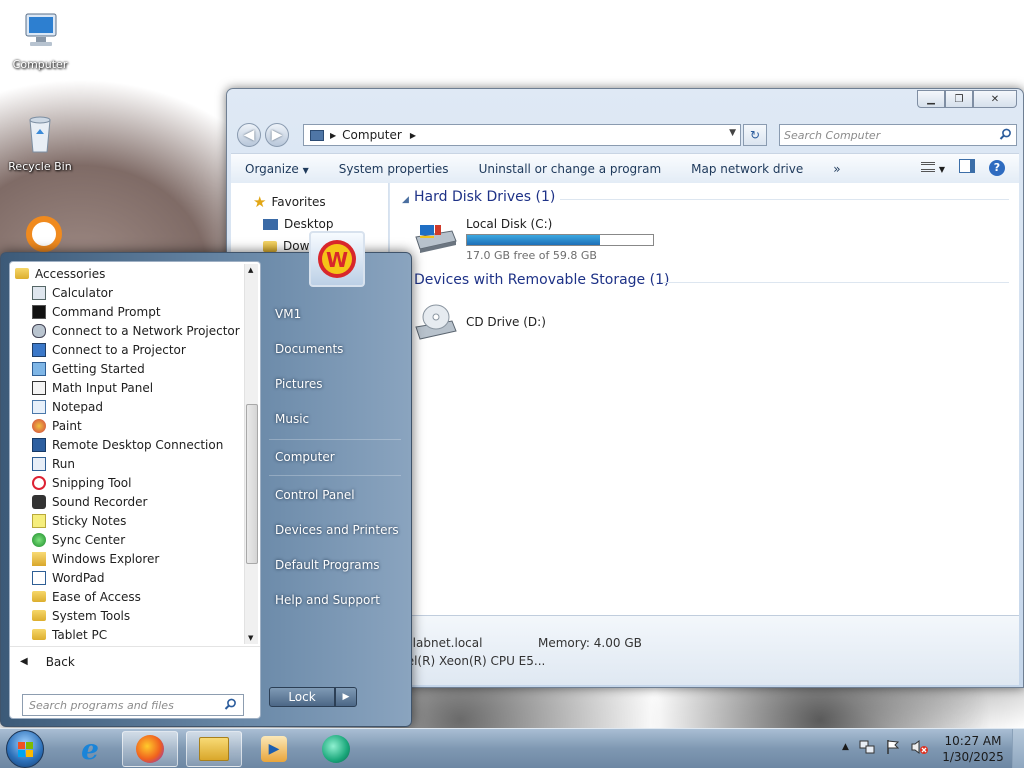  What do you see at coordinates (24, 661) in the screenshot?
I see `back-arrow-icon: ◀` at bounding box center [24, 661].